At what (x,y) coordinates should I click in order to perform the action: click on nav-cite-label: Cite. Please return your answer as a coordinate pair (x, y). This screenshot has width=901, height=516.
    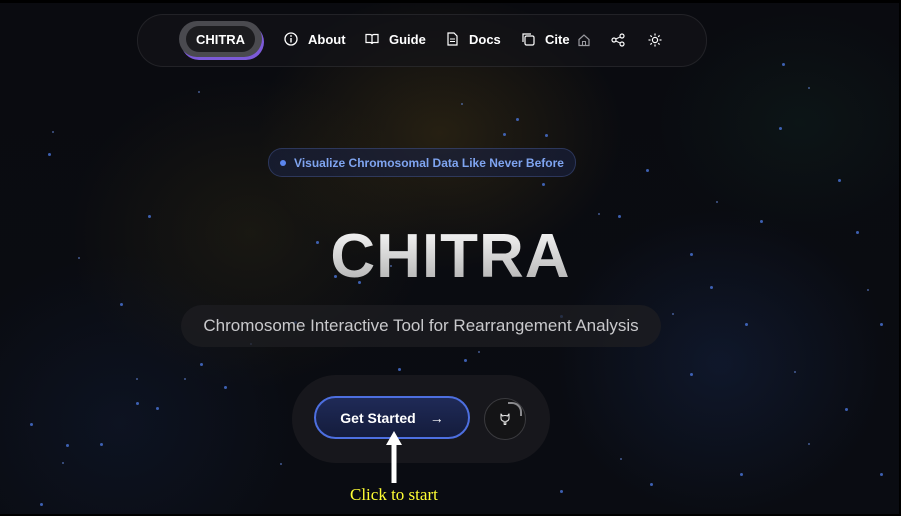
    Looking at the image, I should click on (557, 39).